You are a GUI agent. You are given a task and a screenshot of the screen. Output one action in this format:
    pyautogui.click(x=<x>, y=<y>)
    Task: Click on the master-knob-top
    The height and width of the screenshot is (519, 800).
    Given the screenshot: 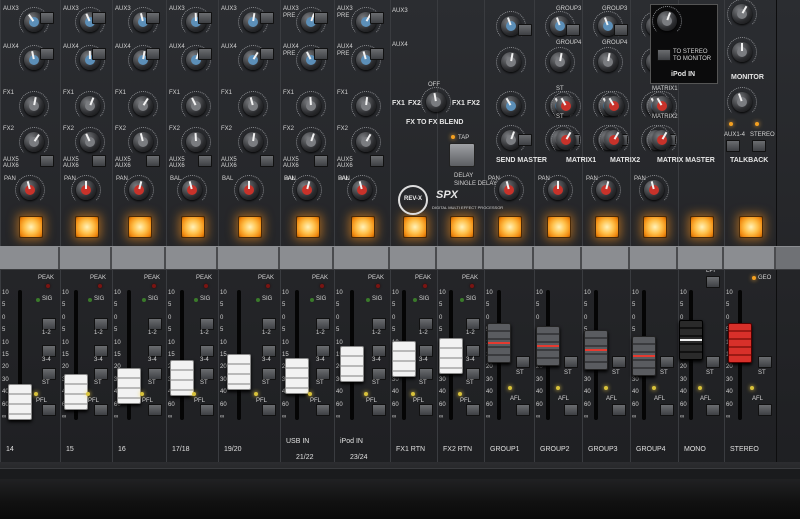 What is the action you would take?
    pyautogui.click(x=742, y=14)
    